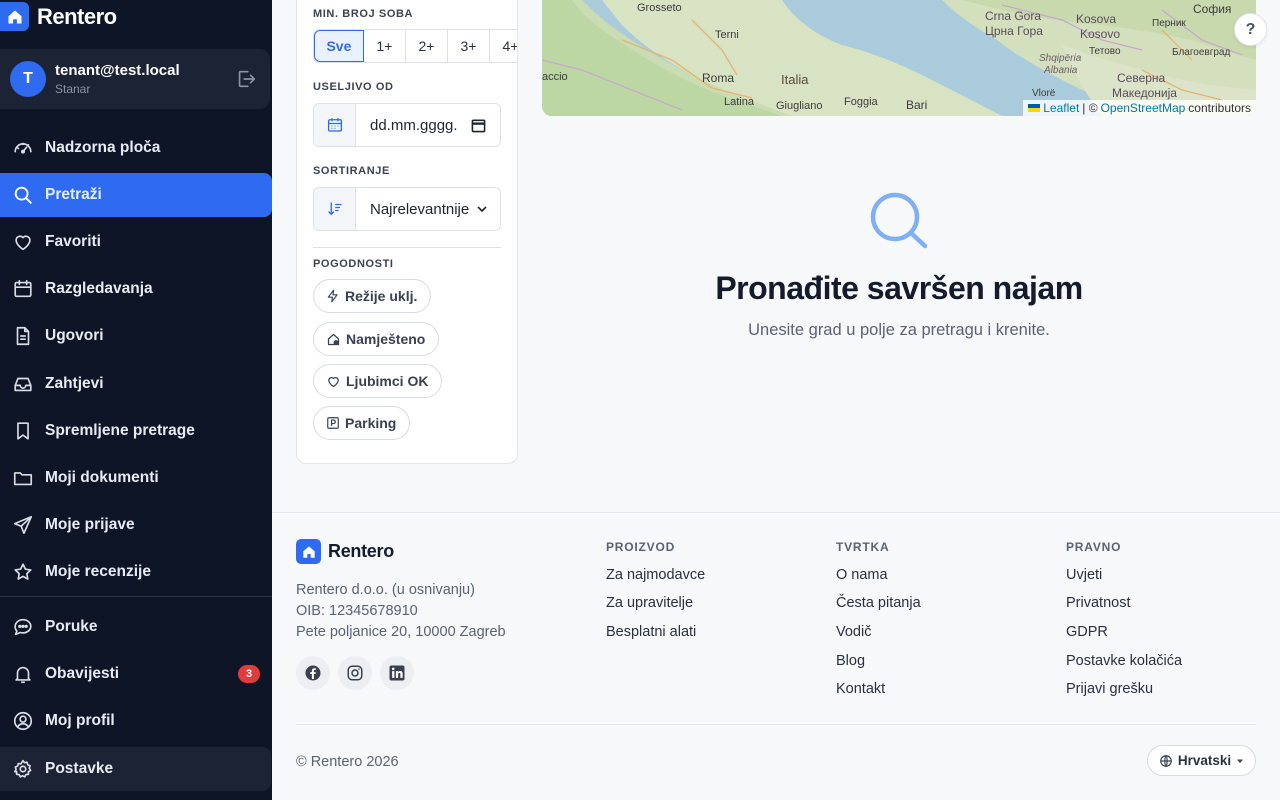 This screenshot has width=1280, height=800. What do you see at coordinates (23, 384) in the screenshot?
I see `inbox-icon` at bounding box center [23, 384].